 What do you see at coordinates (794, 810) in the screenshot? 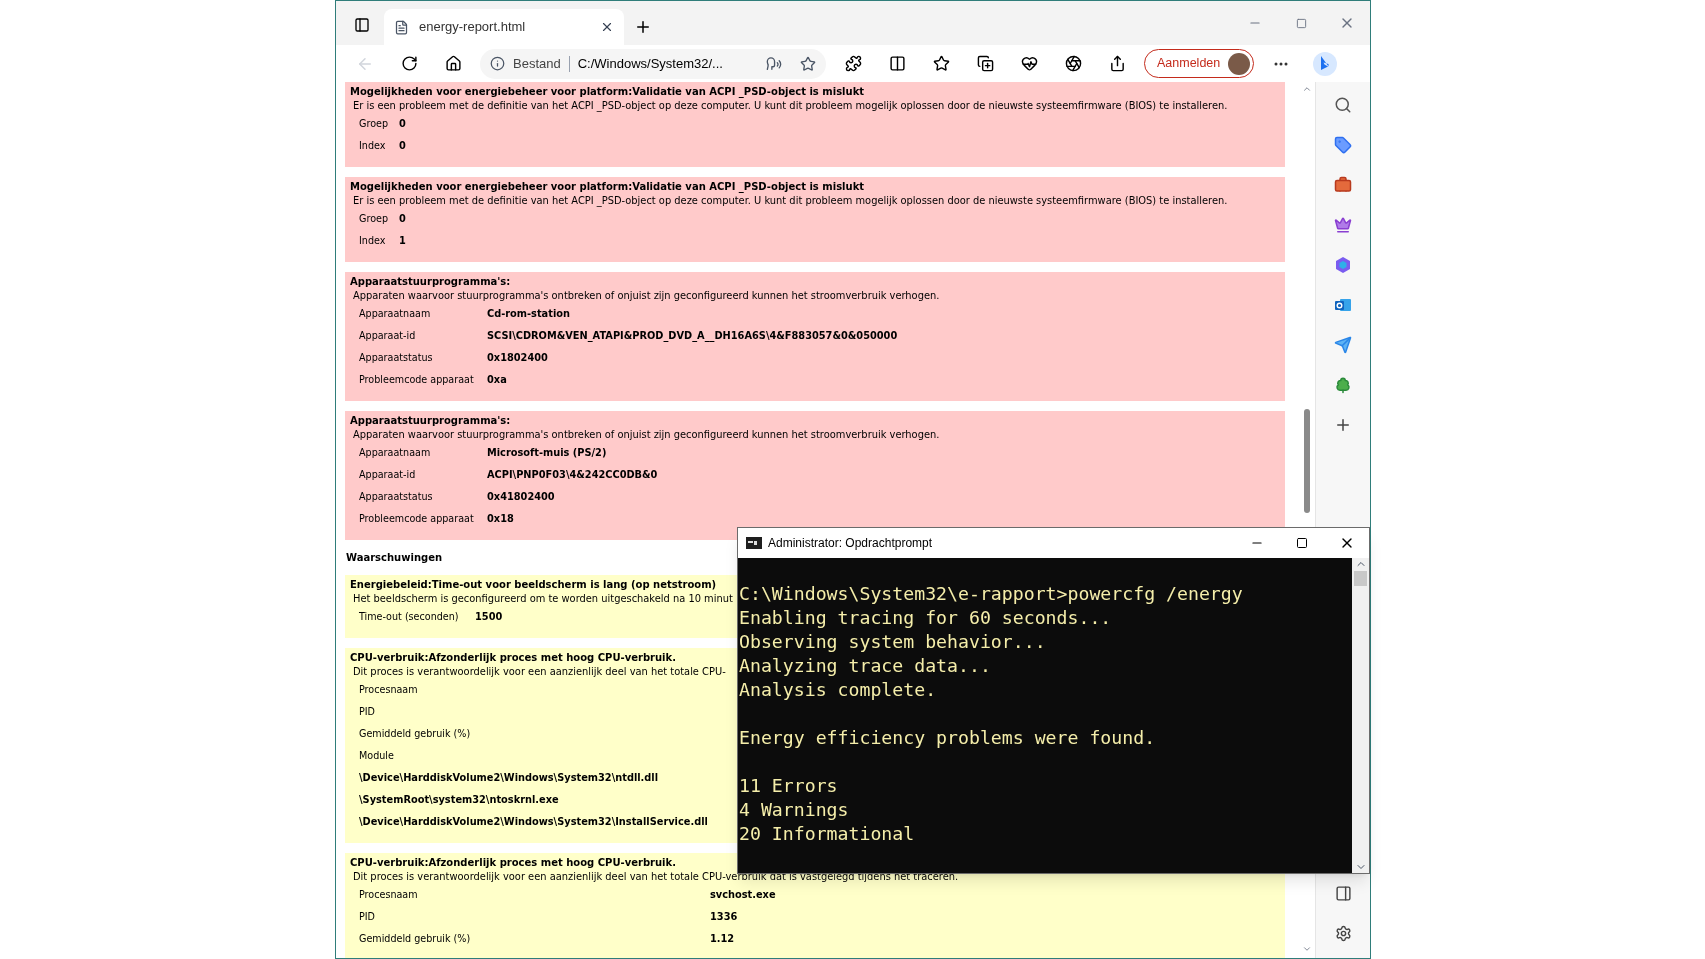
I see `console-line: 4 Warnings` at bounding box center [794, 810].